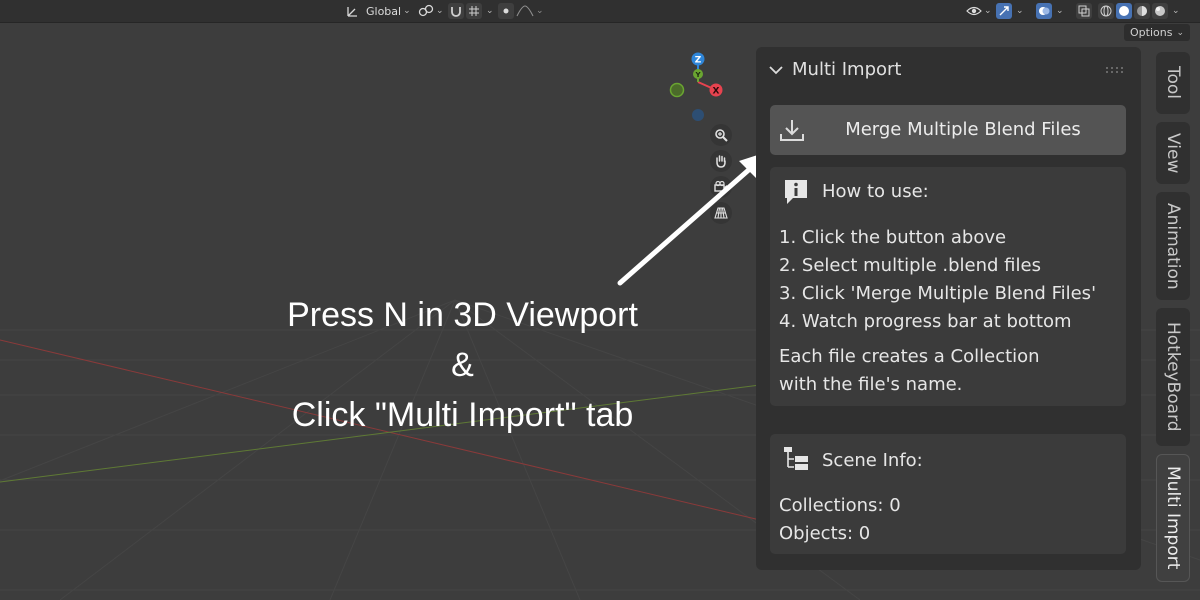 The width and height of the screenshot is (1200, 600). What do you see at coordinates (700, 88) in the screenshot?
I see `navigation-gizmo: Z Y X` at bounding box center [700, 88].